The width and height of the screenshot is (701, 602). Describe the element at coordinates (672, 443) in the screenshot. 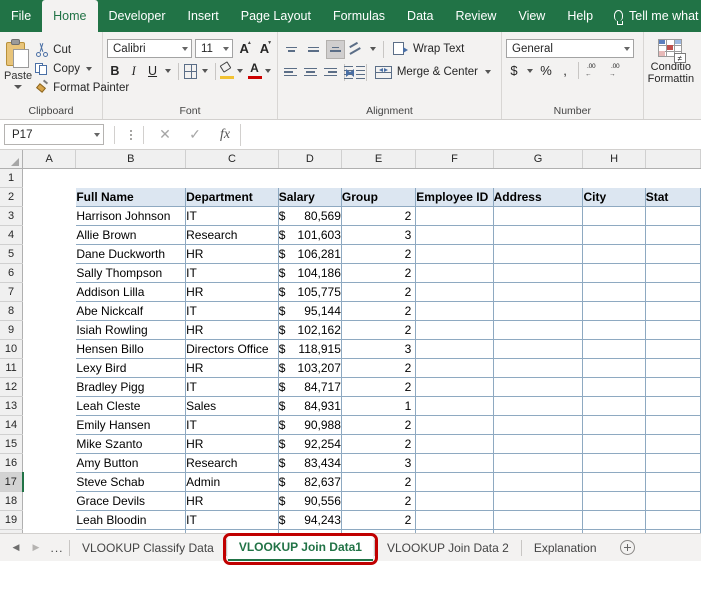

I see `cell-i15` at that location.